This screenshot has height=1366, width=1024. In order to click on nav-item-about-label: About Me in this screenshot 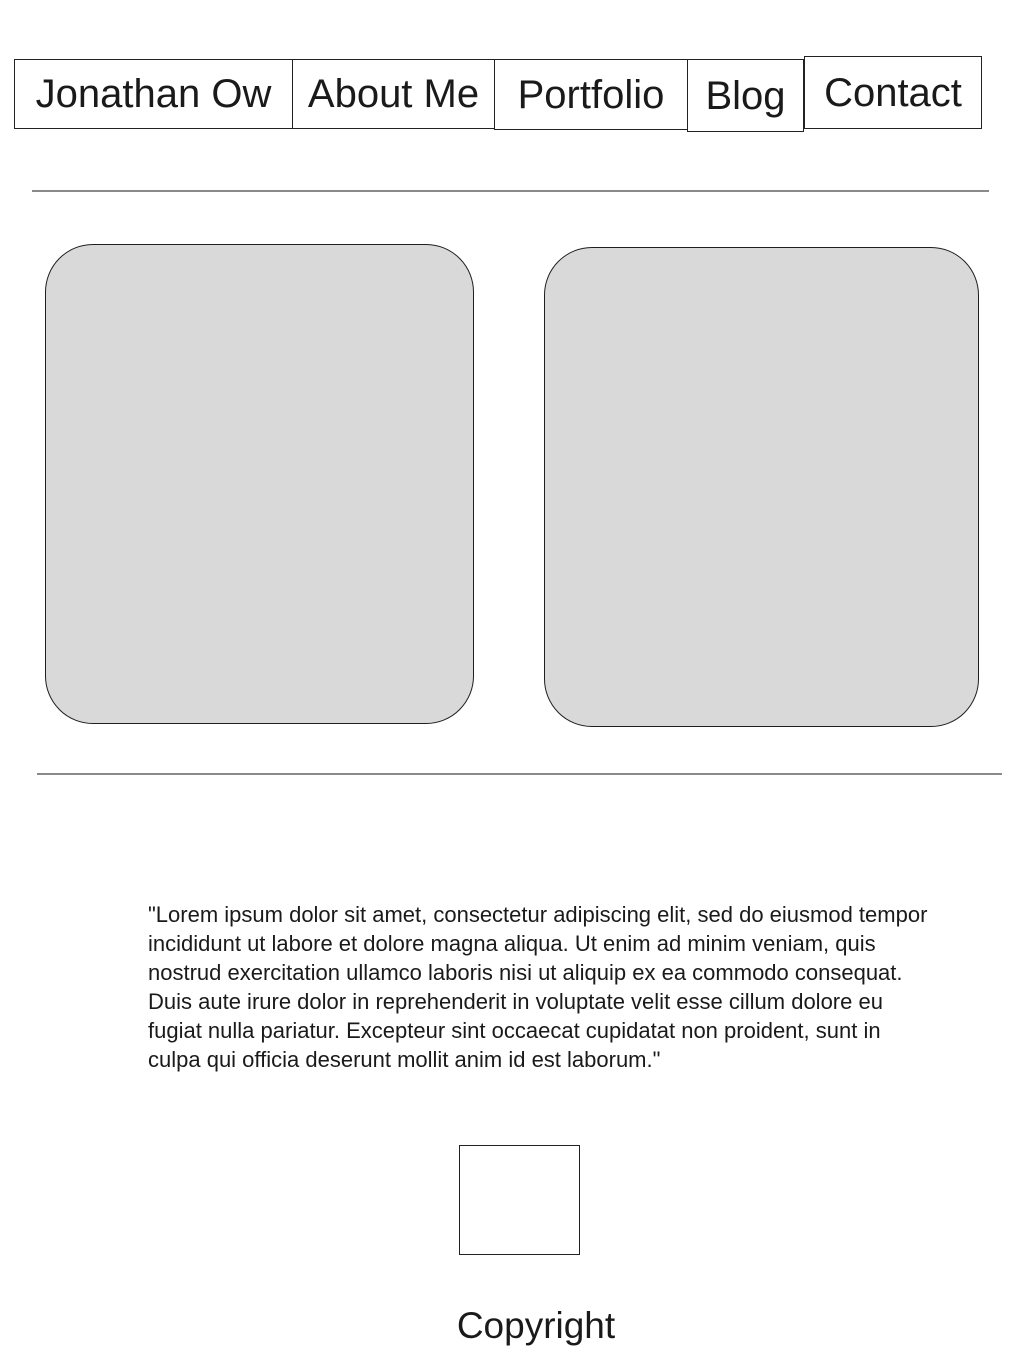, I will do `click(393, 94)`.